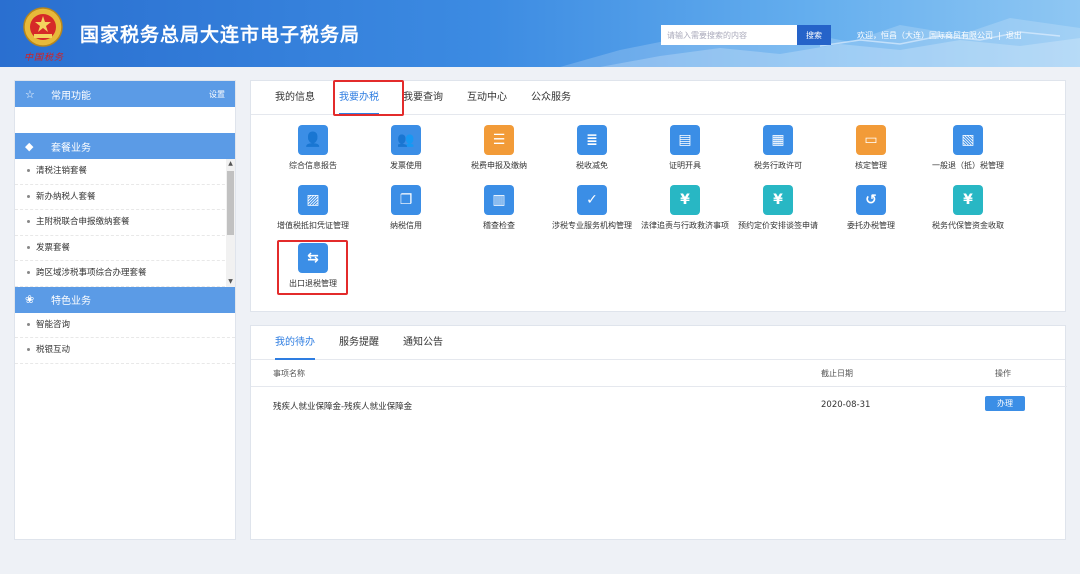 This screenshot has height=574, width=1080. I want to click on service-item: ▤ 证明开具, so click(685, 148).